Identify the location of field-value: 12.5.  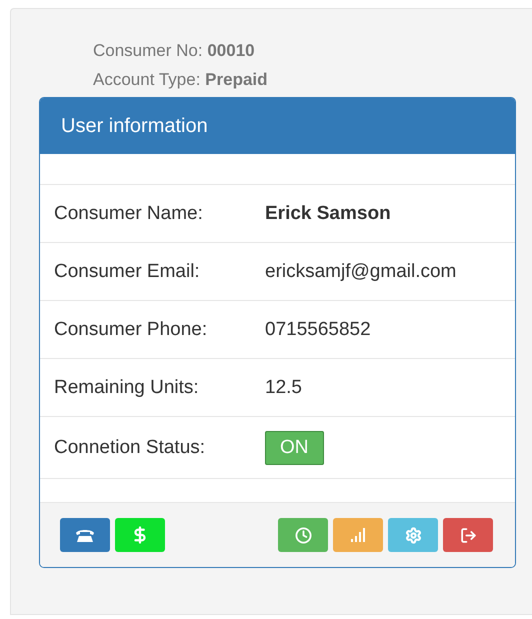
(283, 387).